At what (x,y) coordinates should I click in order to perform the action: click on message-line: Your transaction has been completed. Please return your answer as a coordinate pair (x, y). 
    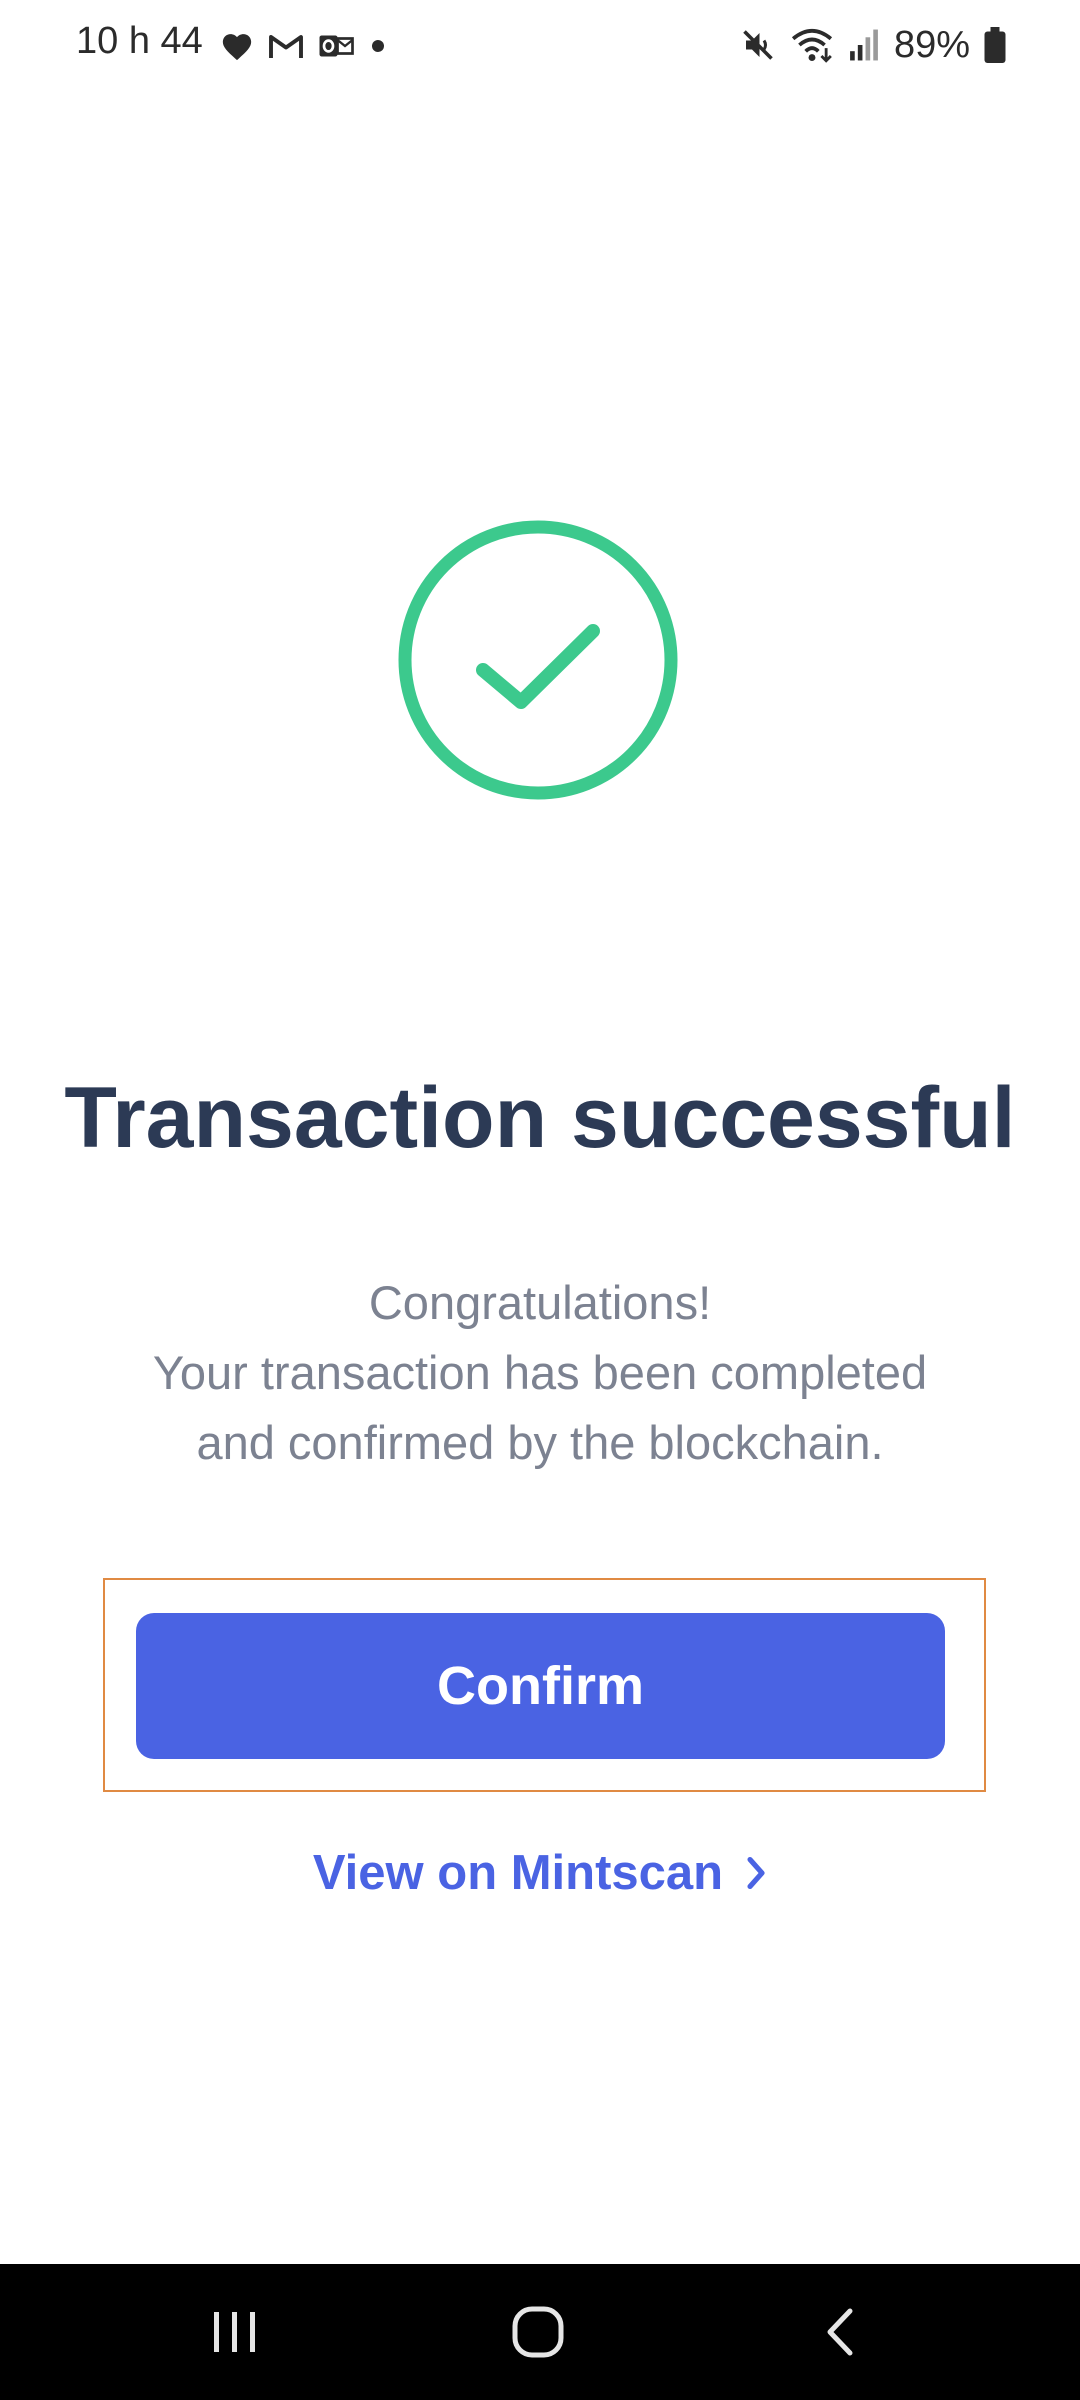
    Looking at the image, I should click on (540, 1372).